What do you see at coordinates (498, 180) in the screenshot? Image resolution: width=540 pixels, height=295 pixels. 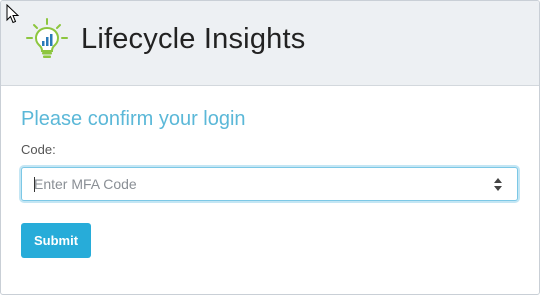 I see `spin-up-icon` at bounding box center [498, 180].